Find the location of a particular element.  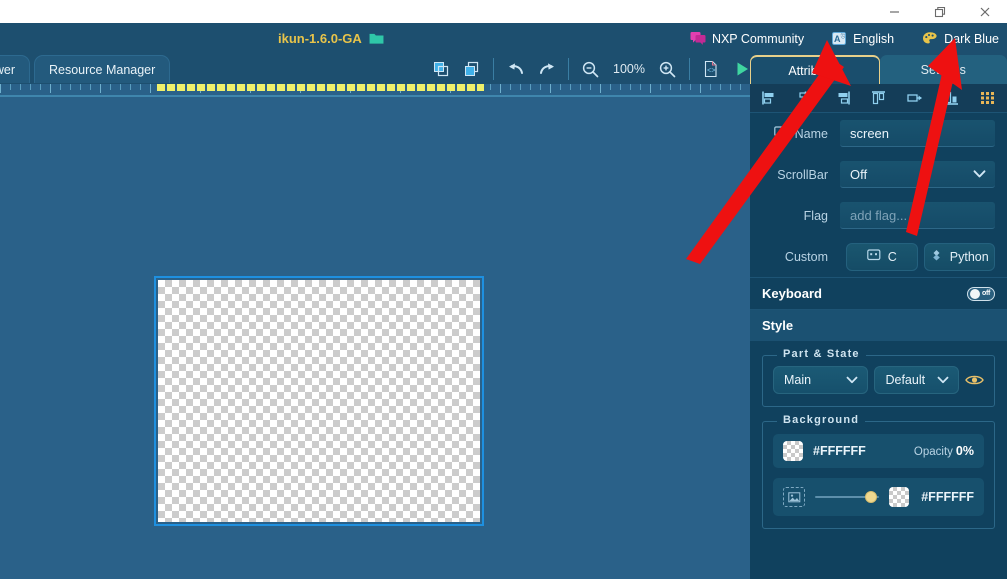

row-name: Name screen is located at coordinates (878, 133).